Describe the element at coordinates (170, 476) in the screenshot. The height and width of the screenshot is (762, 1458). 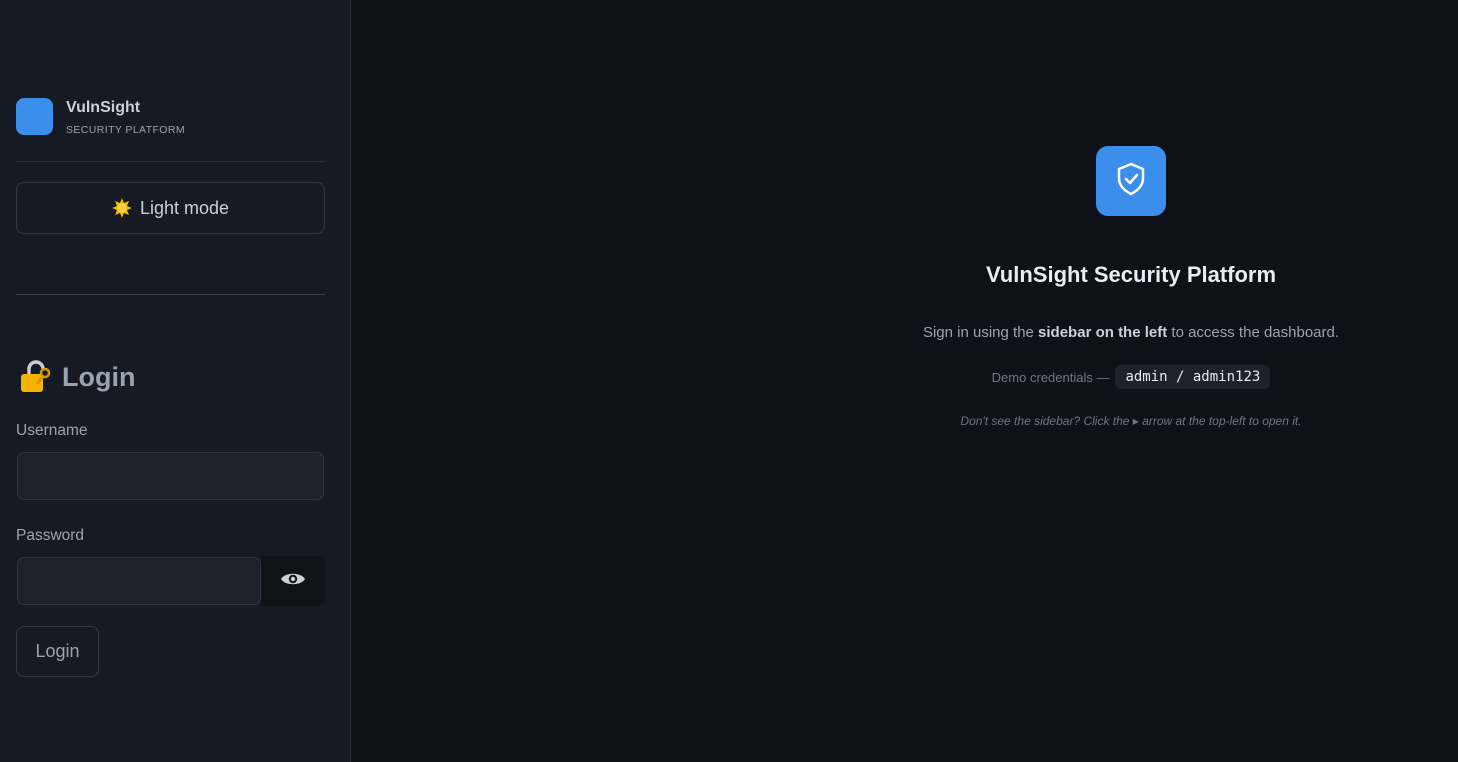
I see `username-input` at that location.